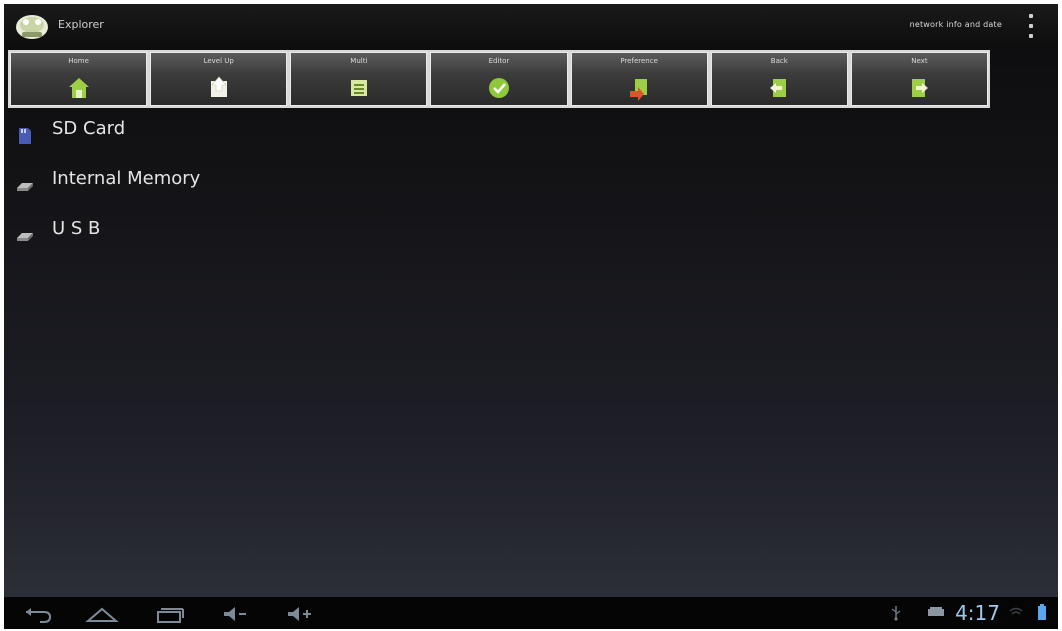  Describe the element at coordinates (236, 614) in the screenshot. I see `volume-down-icon` at that location.